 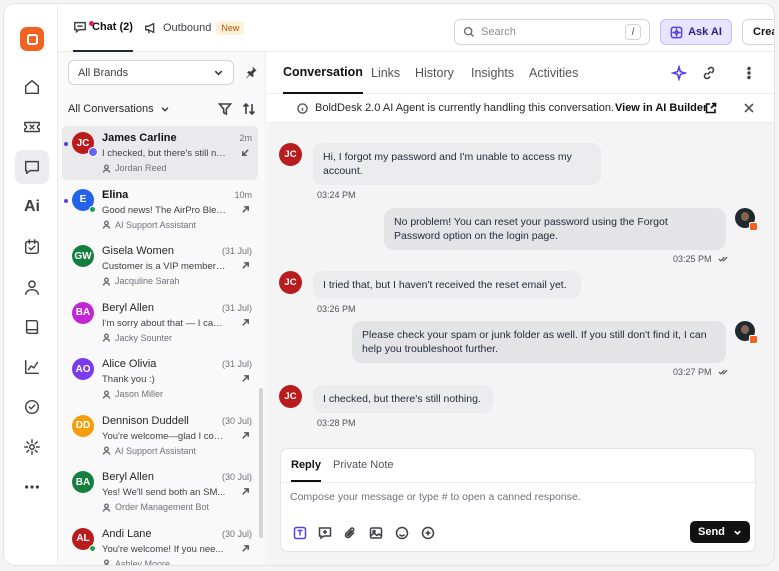 What do you see at coordinates (553, 73) in the screenshot?
I see `tab-activities: Activities` at bounding box center [553, 73].